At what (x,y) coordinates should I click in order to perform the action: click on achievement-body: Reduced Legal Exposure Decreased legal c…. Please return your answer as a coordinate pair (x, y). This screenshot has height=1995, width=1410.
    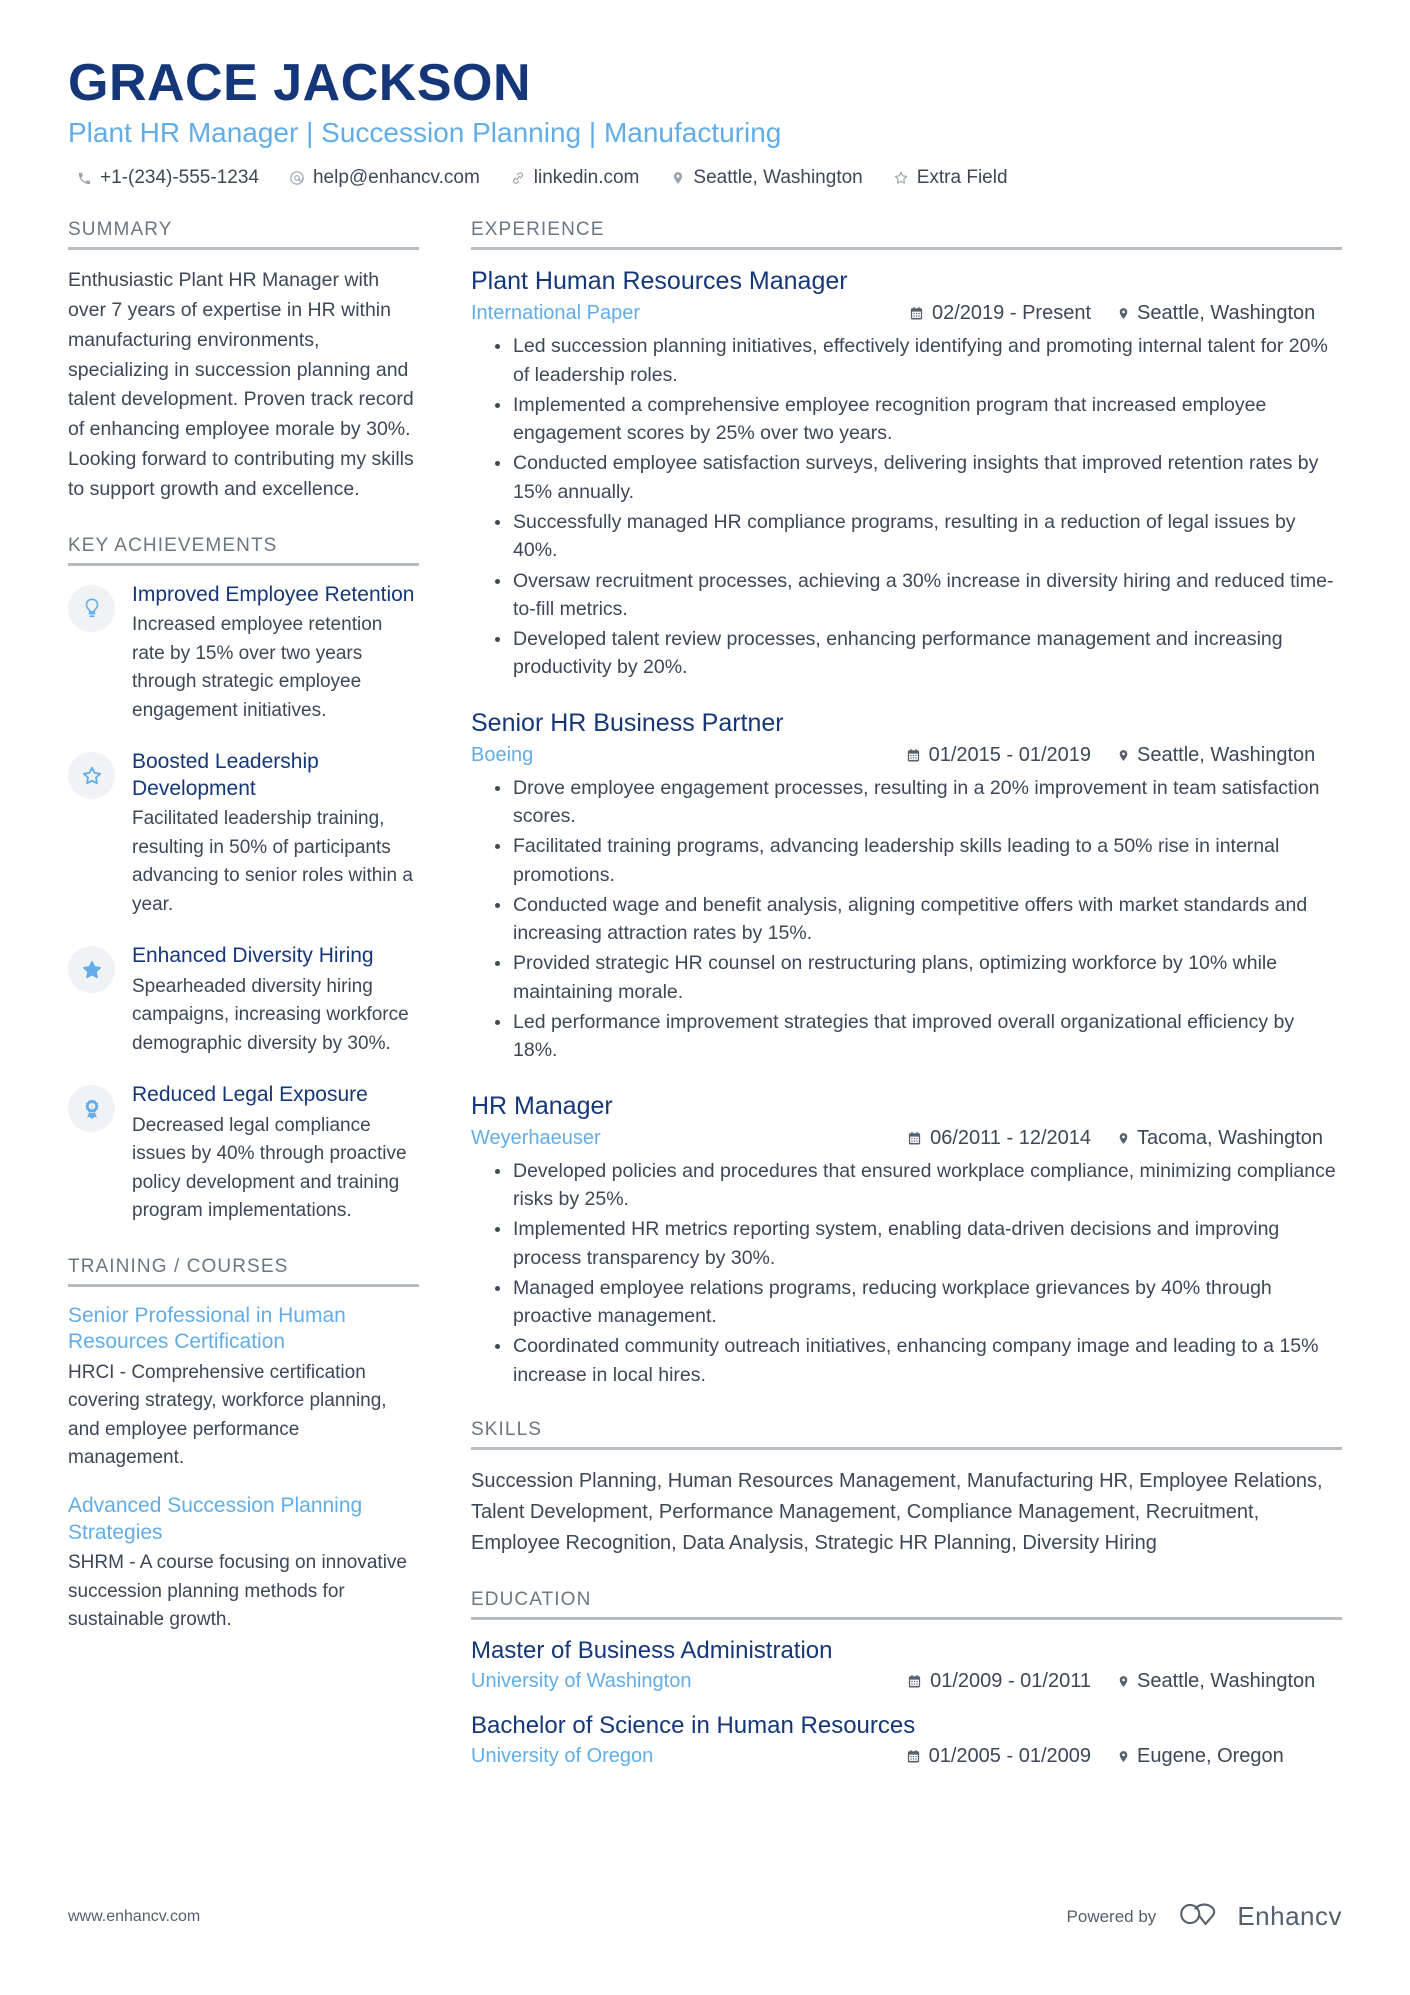
    Looking at the image, I should click on (275, 1153).